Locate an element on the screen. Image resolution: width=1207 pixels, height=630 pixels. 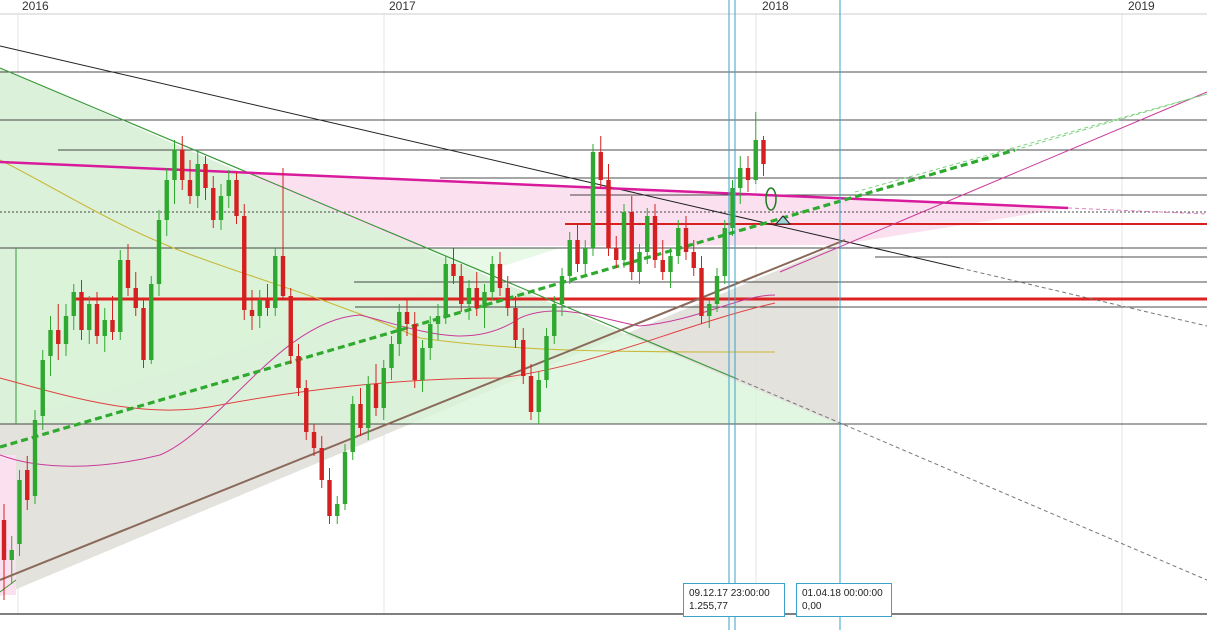
tooltip-date: 09.12.17 23:00:00 is located at coordinates (729, 593).